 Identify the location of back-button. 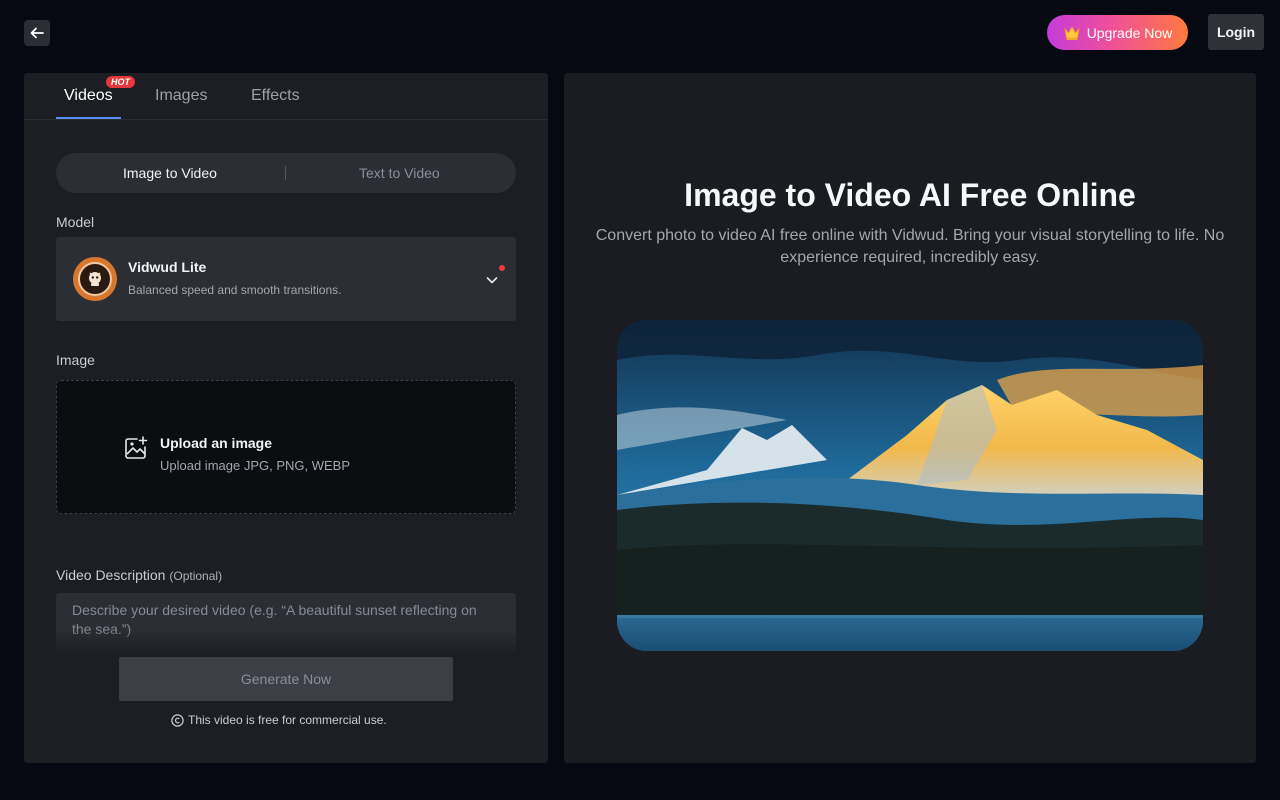
(37, 33).